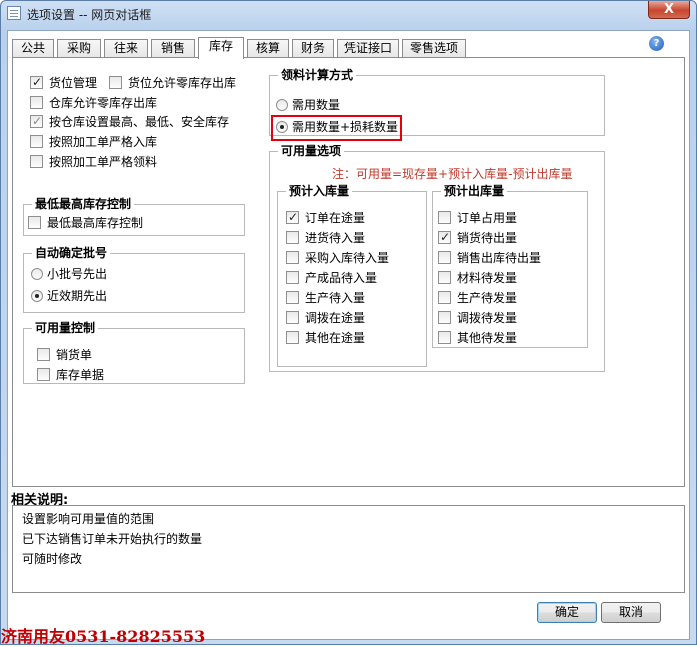 The width and height of the screenshot is (697, 647). I want to click on close-button: X, so click(669, 10).